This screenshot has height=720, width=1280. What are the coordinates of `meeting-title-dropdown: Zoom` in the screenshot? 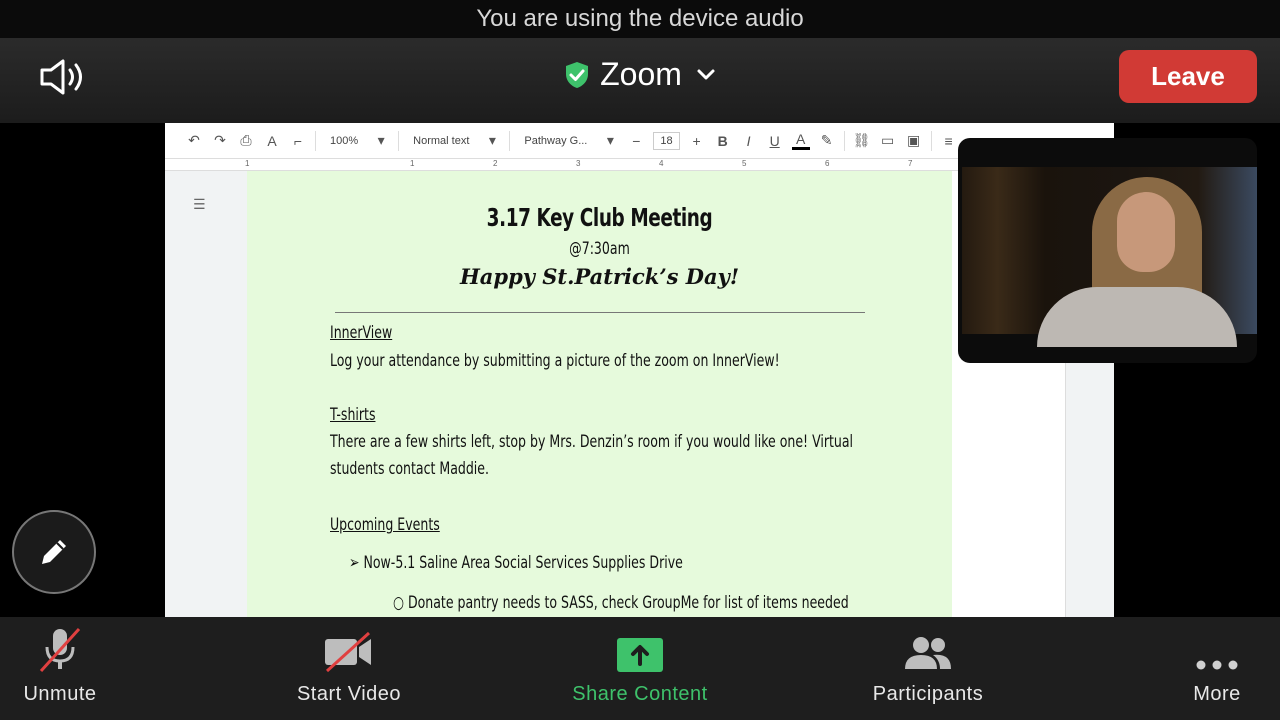 It's located at (640, 74).